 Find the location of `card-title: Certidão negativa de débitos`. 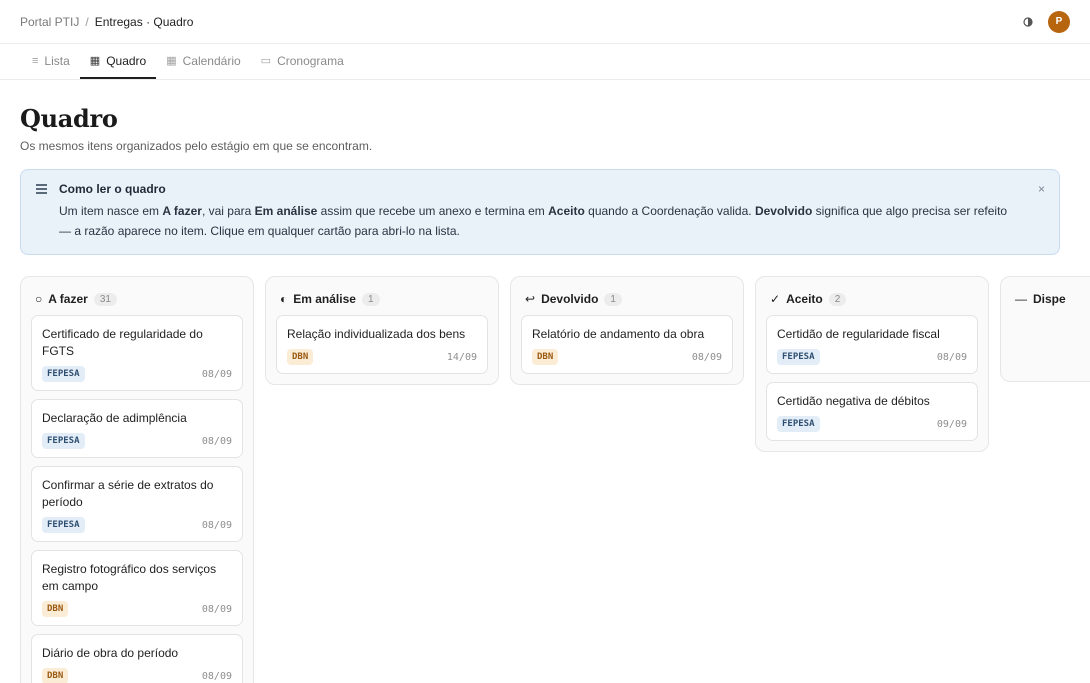

card-title: Certidão negativa de débitos is located at coordinates (853, 401).